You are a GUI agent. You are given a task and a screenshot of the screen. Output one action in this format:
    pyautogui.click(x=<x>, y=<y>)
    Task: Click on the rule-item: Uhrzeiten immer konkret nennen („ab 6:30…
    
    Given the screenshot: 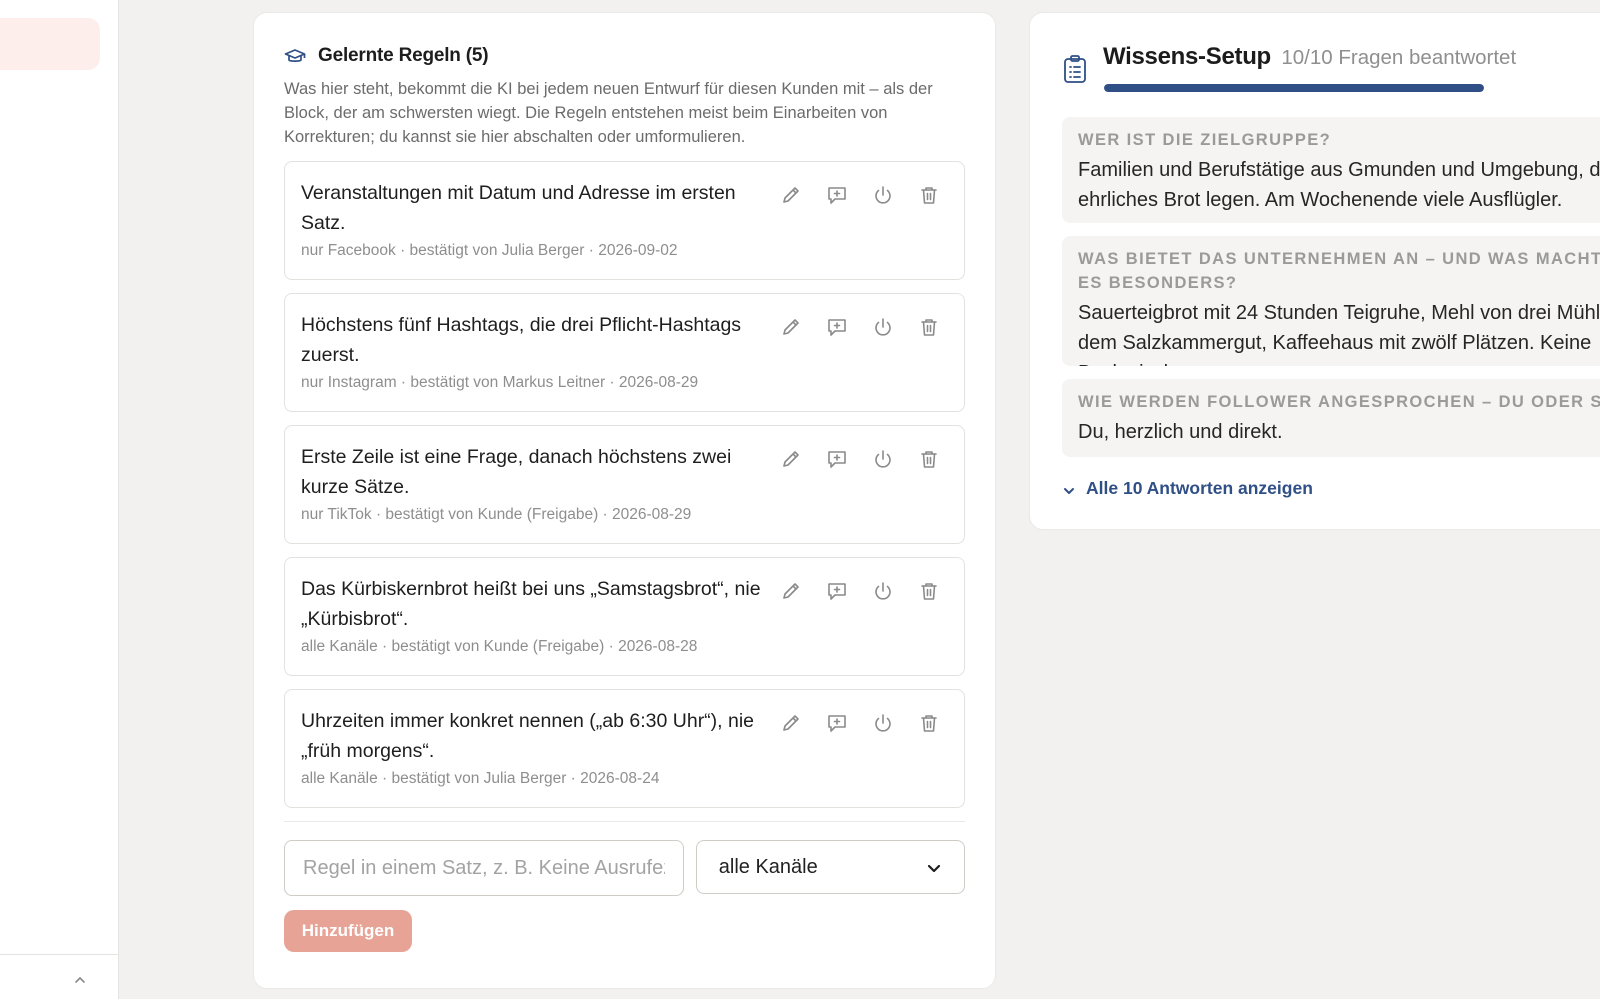 What is the action you would take?
    pyautogui.click(x=624, y=748)
    